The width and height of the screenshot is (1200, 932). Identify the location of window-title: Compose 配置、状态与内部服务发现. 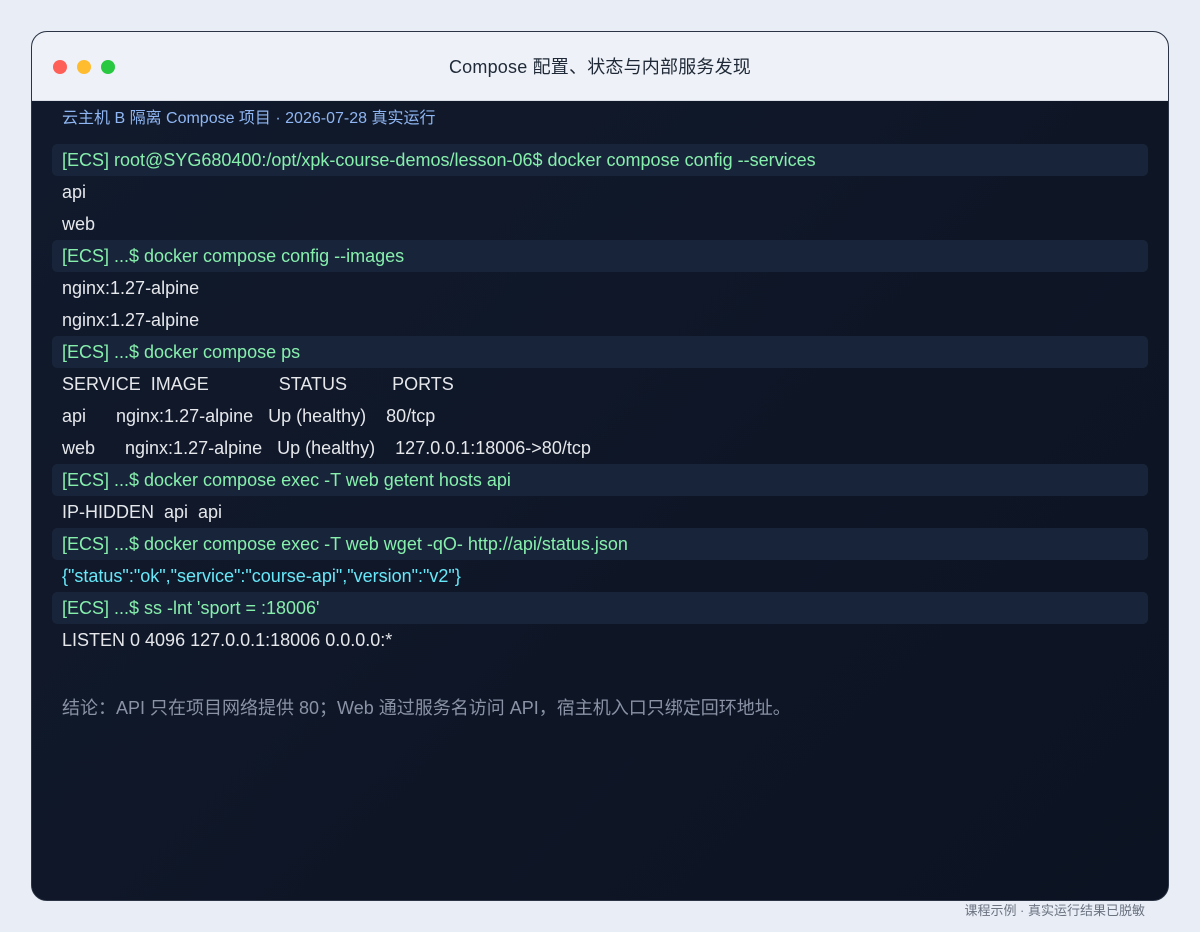
(600, 67).